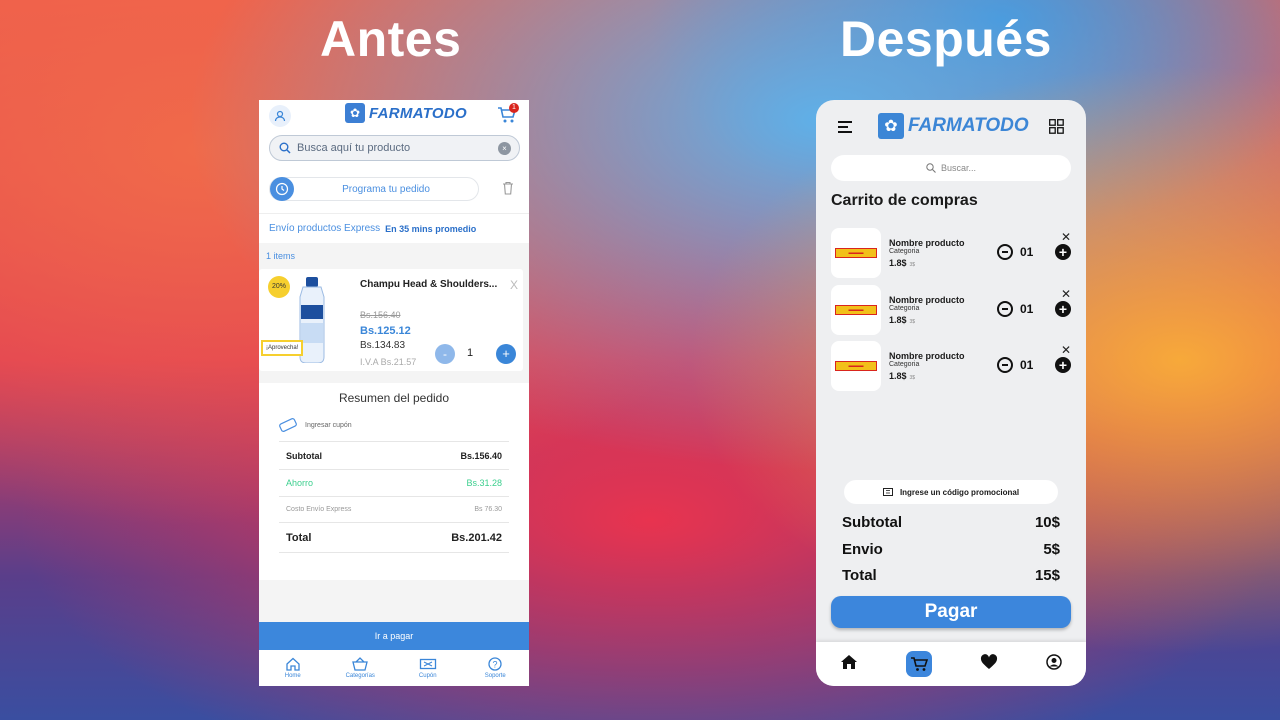 The image size is (1280, 720). Describe the element at coordinates (849, 664) in the screenshot. I see `home-icon` at that location.